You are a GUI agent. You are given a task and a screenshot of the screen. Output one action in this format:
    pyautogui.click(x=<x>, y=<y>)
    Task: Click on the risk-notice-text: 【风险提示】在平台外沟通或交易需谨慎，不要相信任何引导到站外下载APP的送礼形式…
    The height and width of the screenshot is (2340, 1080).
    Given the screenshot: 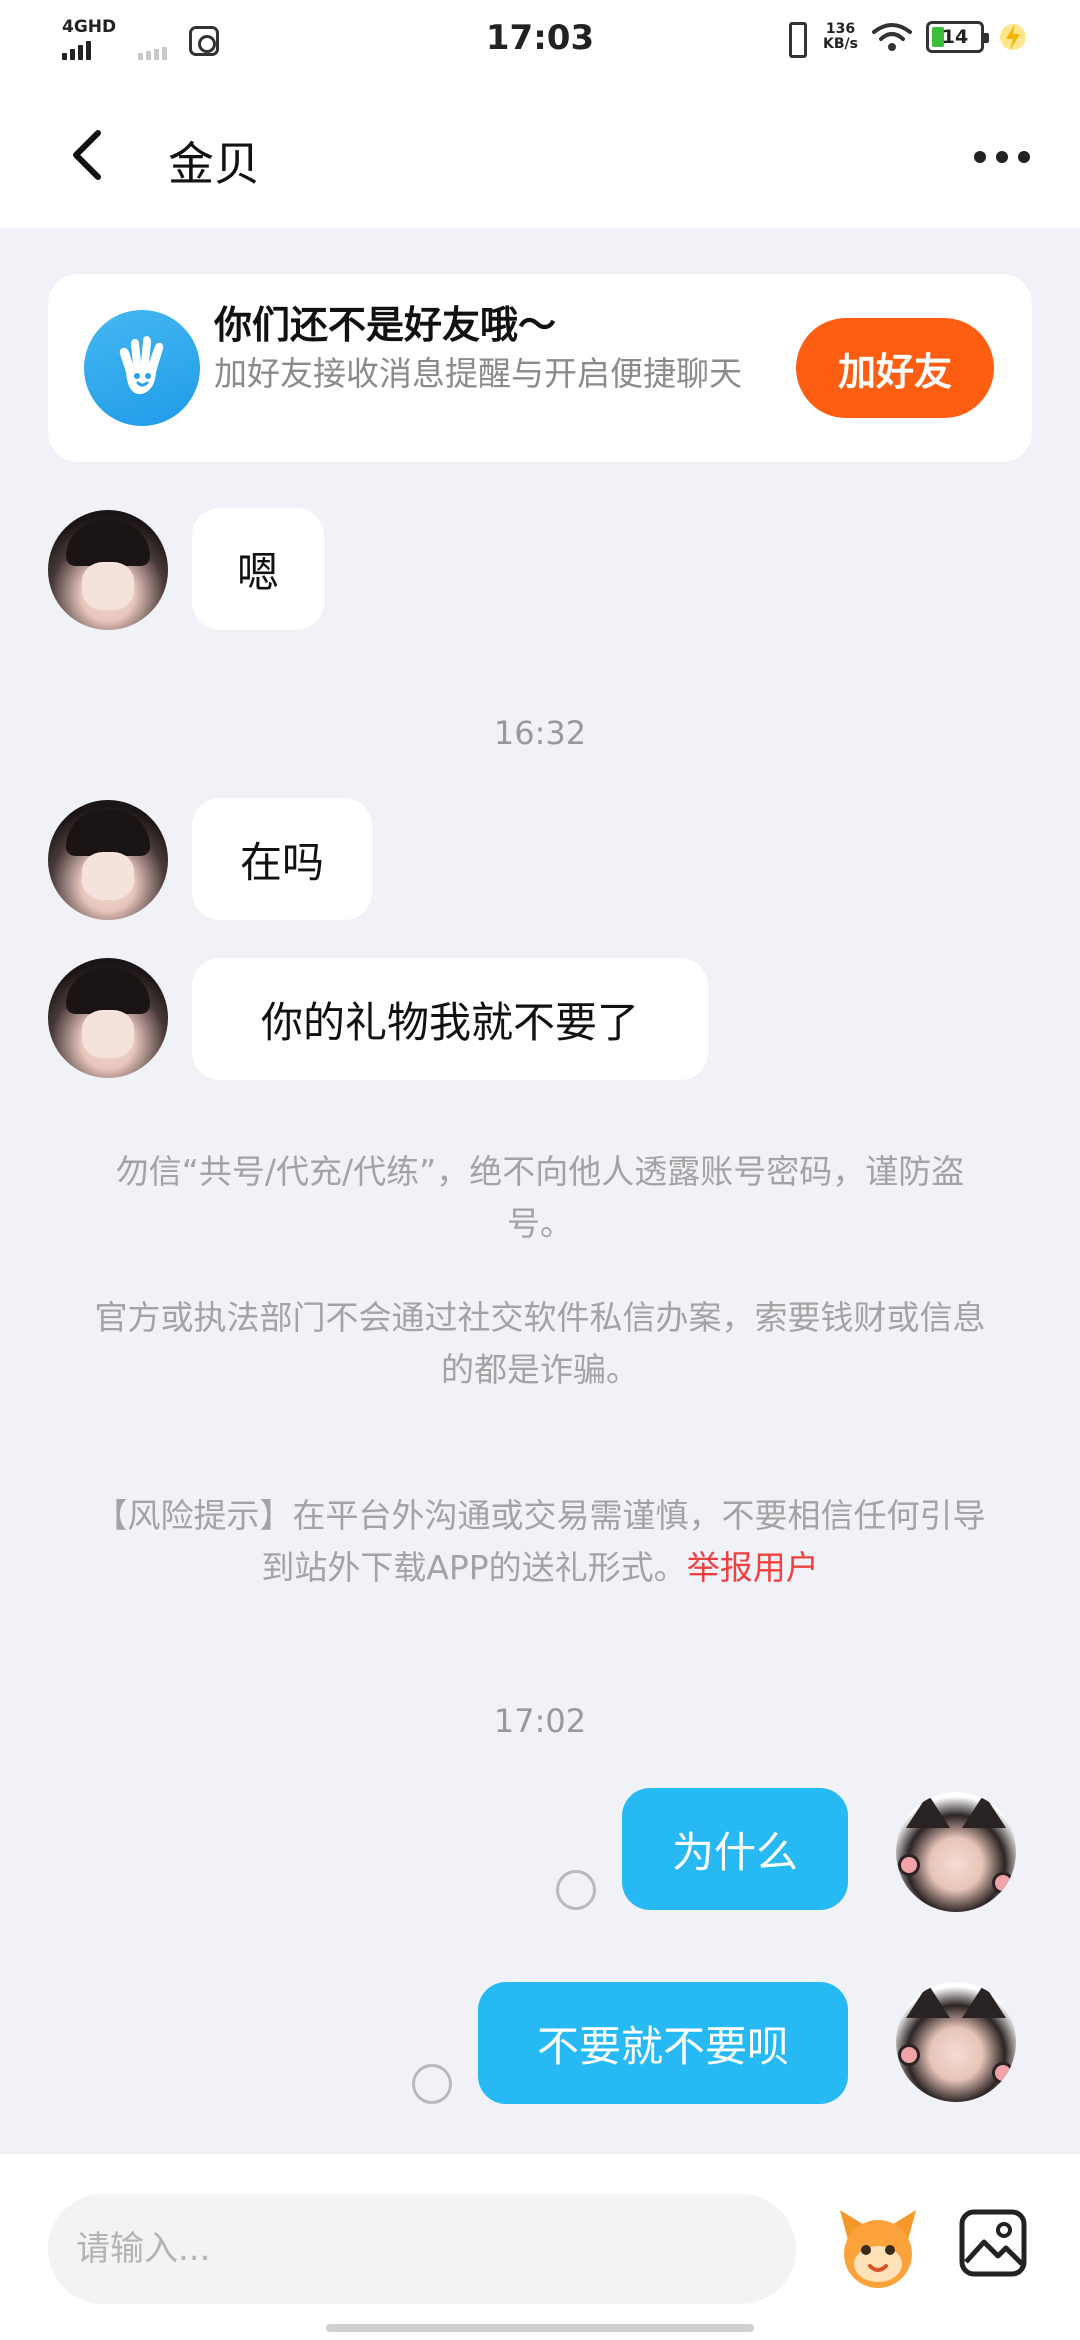 What is the action you would take?
    pyautogui.click(x=540, y=1541)
    